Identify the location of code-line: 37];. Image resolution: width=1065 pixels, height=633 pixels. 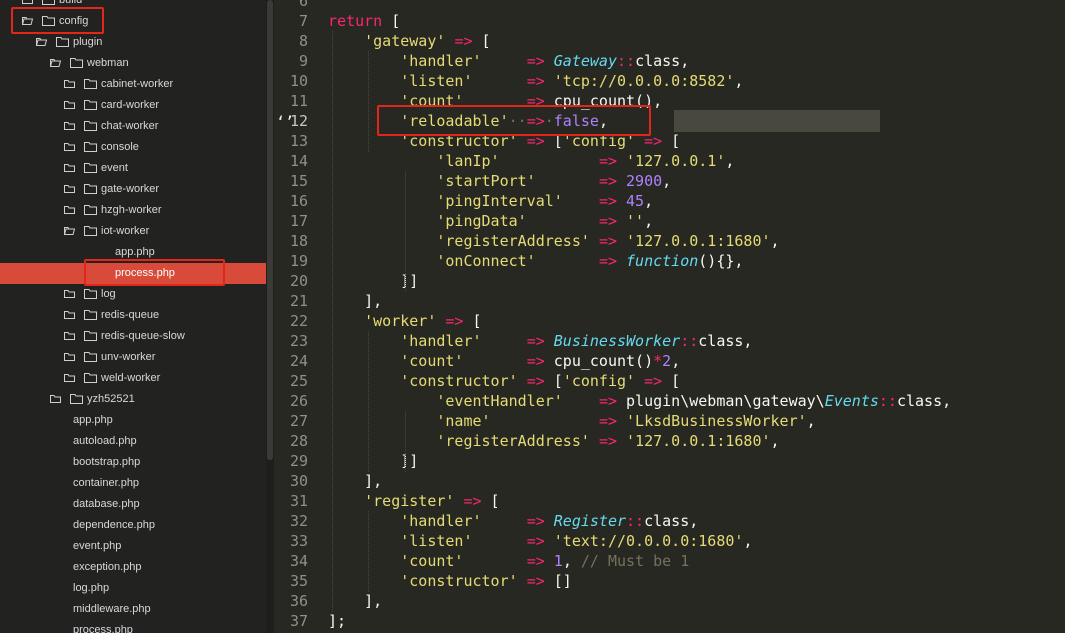
(669, 621).